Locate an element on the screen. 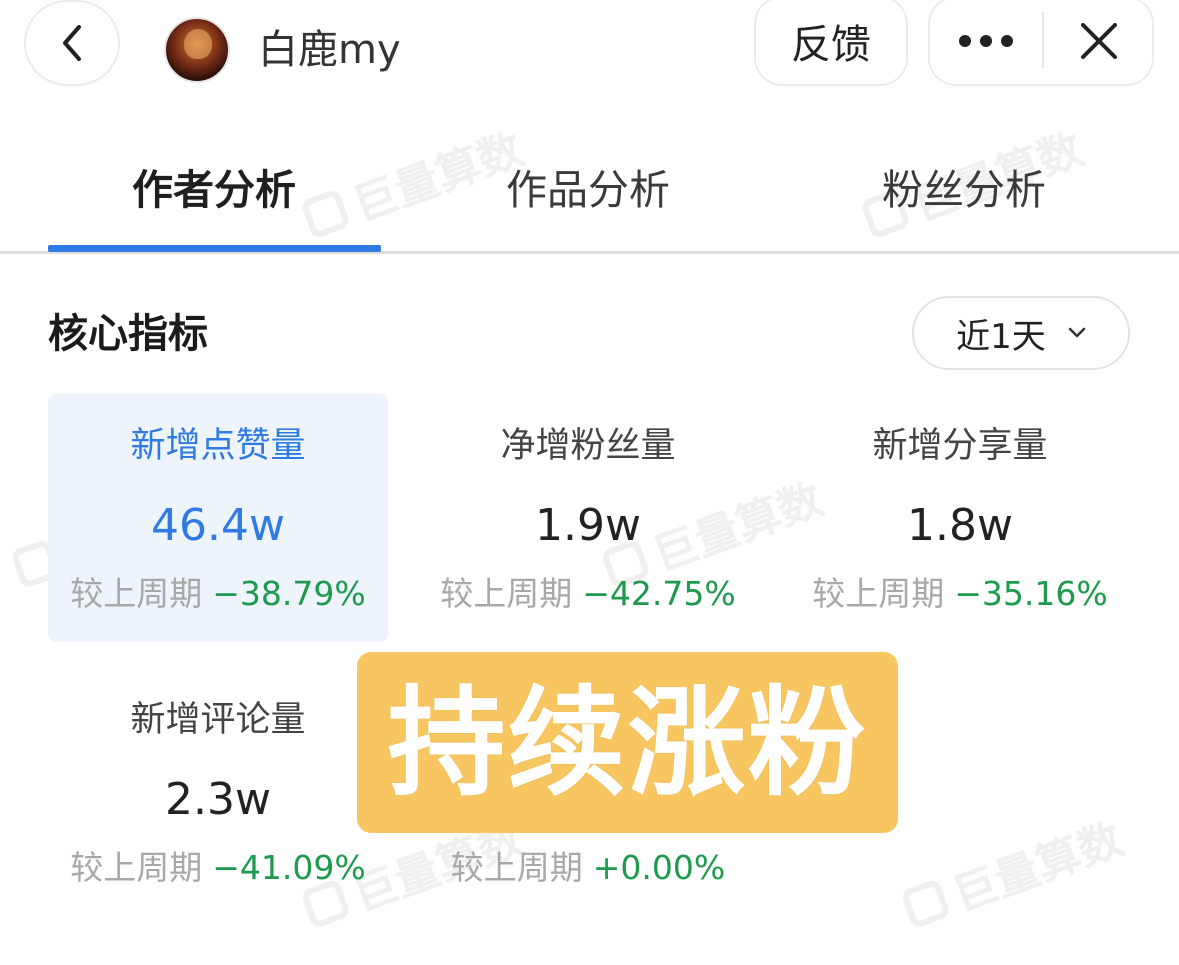 The height and width of the screenshot is (965, 1179). watermark: 巨量算数 is located at coordinates (1013, 871).